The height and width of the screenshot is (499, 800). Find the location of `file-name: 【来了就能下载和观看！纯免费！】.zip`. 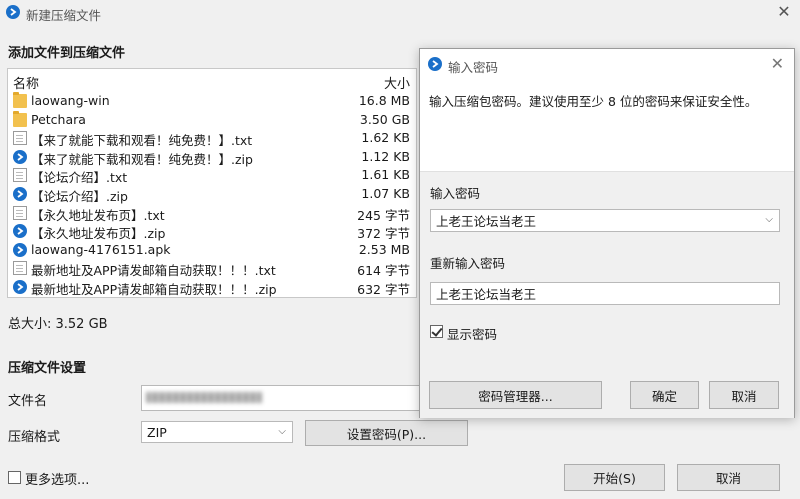

file-name: 【来了就能下载和观看！纯免费！】.zip is located at coordinates (142, 159).